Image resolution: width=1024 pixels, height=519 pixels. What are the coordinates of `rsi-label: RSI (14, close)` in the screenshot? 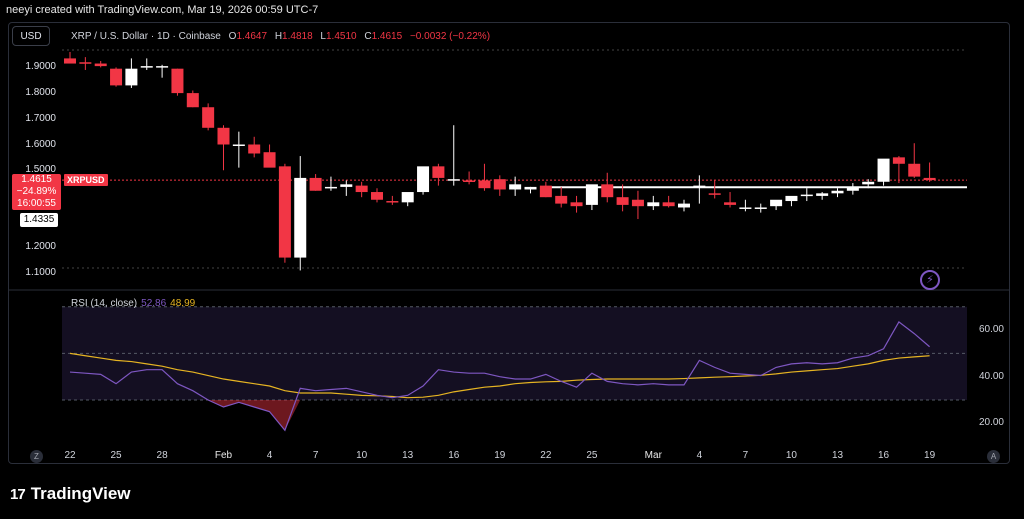 It's located at (104, 303).